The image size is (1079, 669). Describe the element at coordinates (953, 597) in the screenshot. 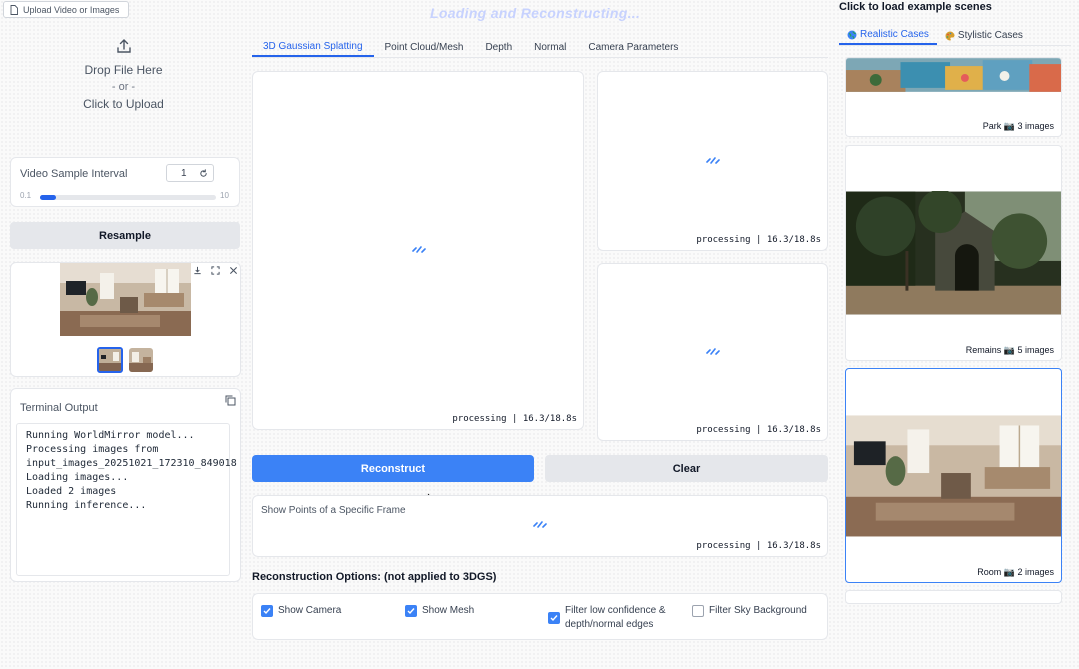

I see `example-card-next` at that location.